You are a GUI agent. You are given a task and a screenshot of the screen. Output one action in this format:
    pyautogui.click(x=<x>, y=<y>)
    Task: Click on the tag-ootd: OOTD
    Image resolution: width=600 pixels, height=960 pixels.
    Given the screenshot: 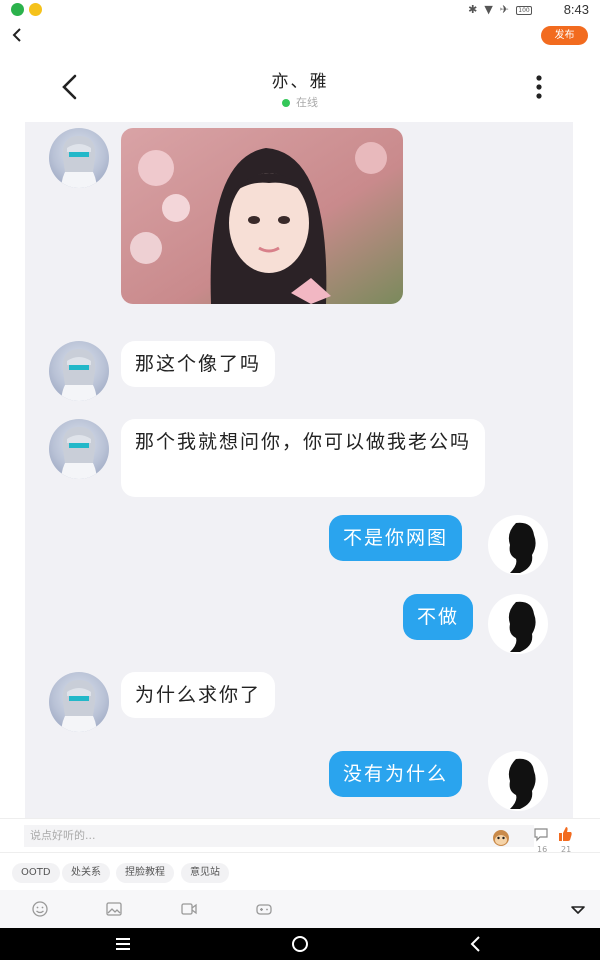 What is the action you would take?
    pyautogui.click(x=36, y=873)
    